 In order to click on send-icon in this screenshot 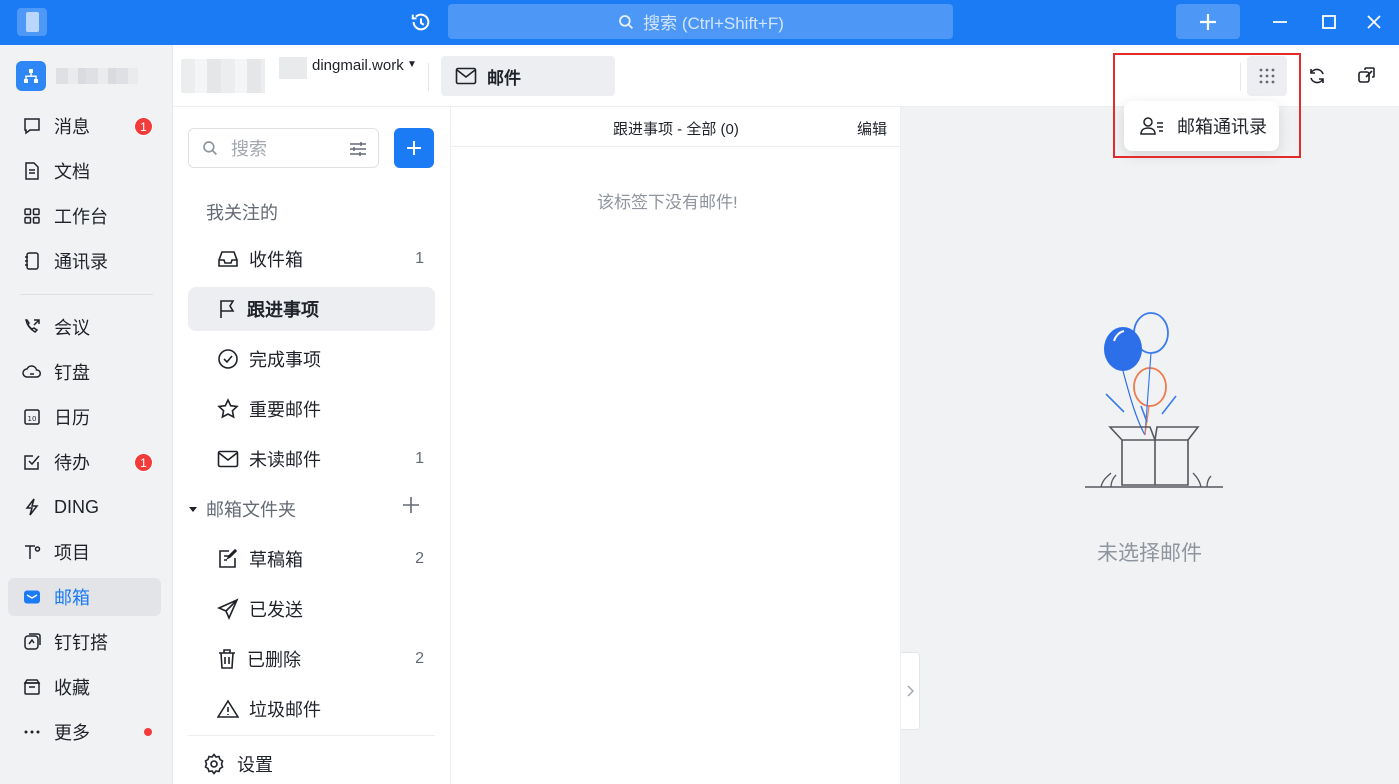, I will do `click(228, 609)`.